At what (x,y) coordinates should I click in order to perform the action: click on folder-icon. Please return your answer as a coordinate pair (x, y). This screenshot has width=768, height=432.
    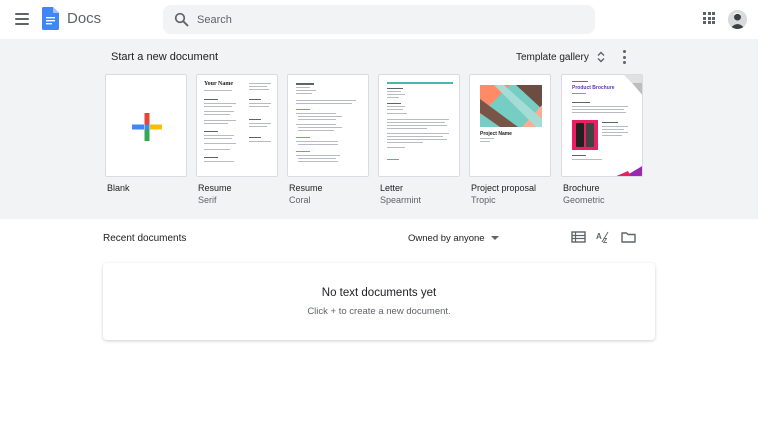
    Looking at the image, I should click on (628, 237).